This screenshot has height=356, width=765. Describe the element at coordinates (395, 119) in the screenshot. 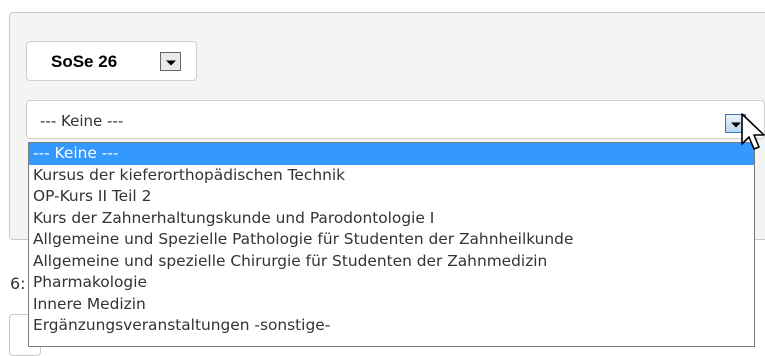

I see `course-select: --- Keine ---` at that location.